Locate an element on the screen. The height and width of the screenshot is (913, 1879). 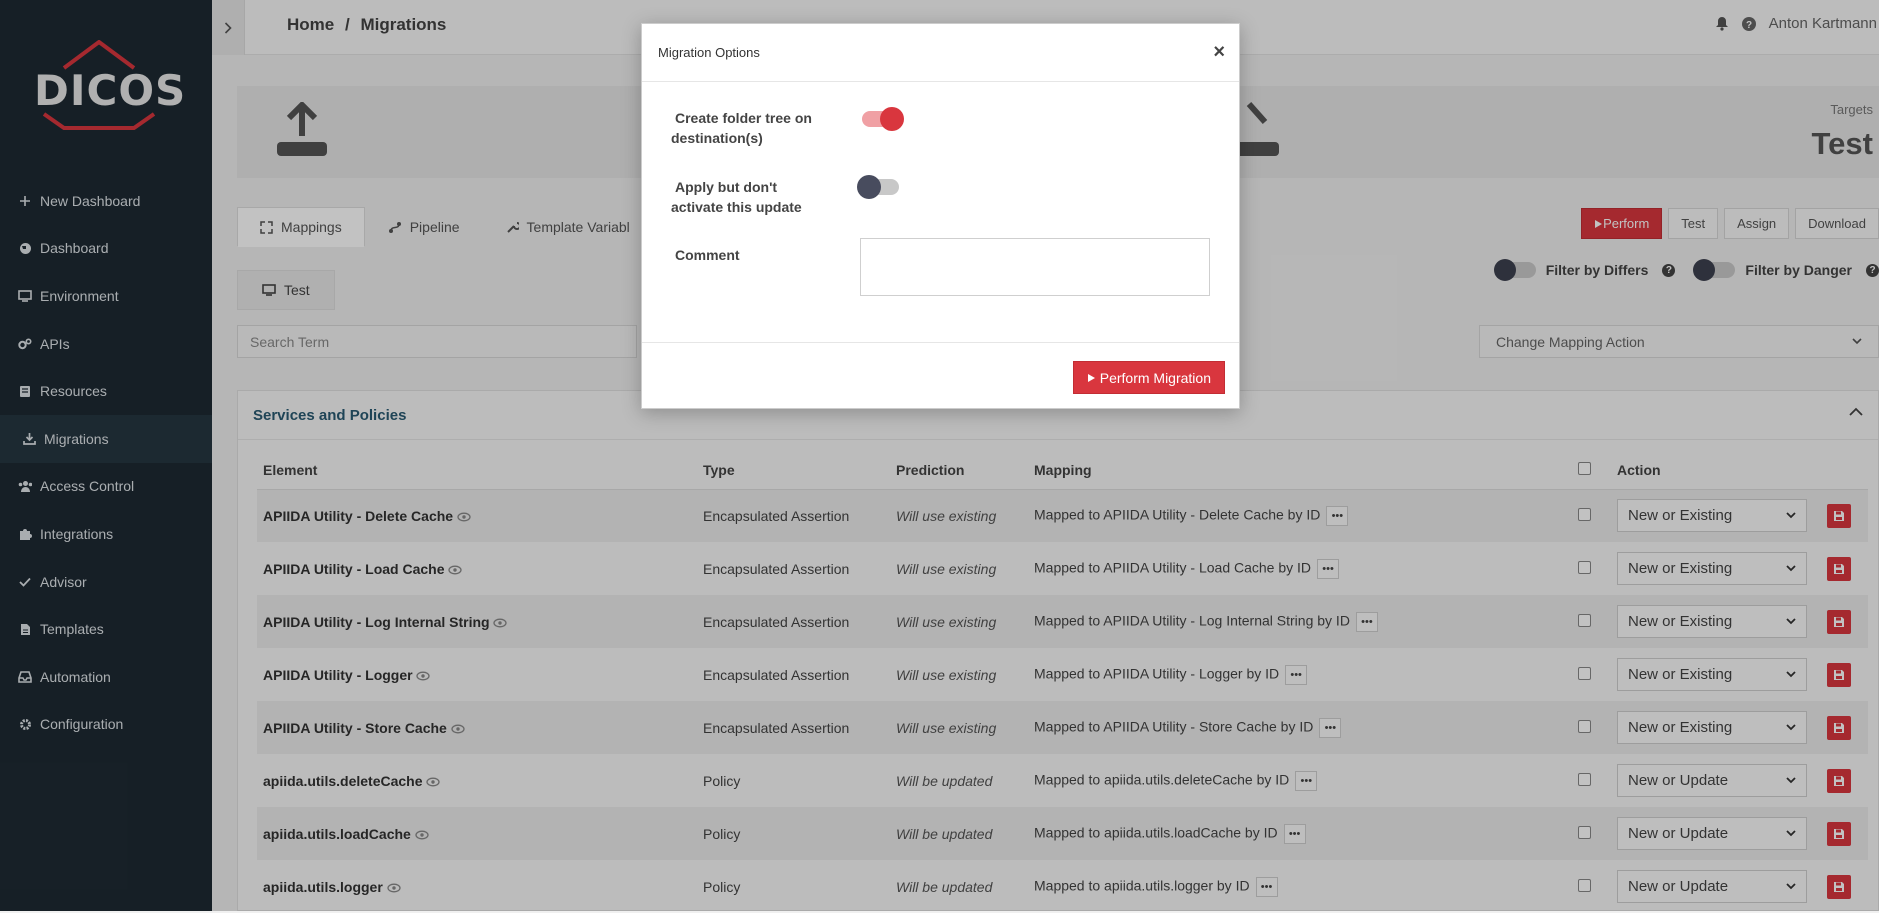
comment-label: Comment is located at coordinates (707, 255).